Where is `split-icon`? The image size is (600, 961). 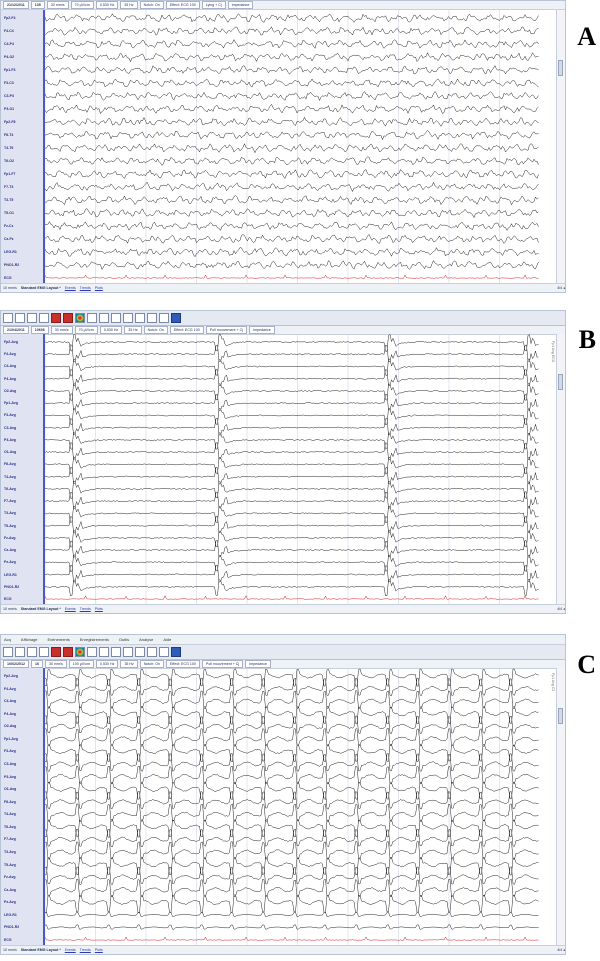 split-icon is located at coordinates (104, 318).